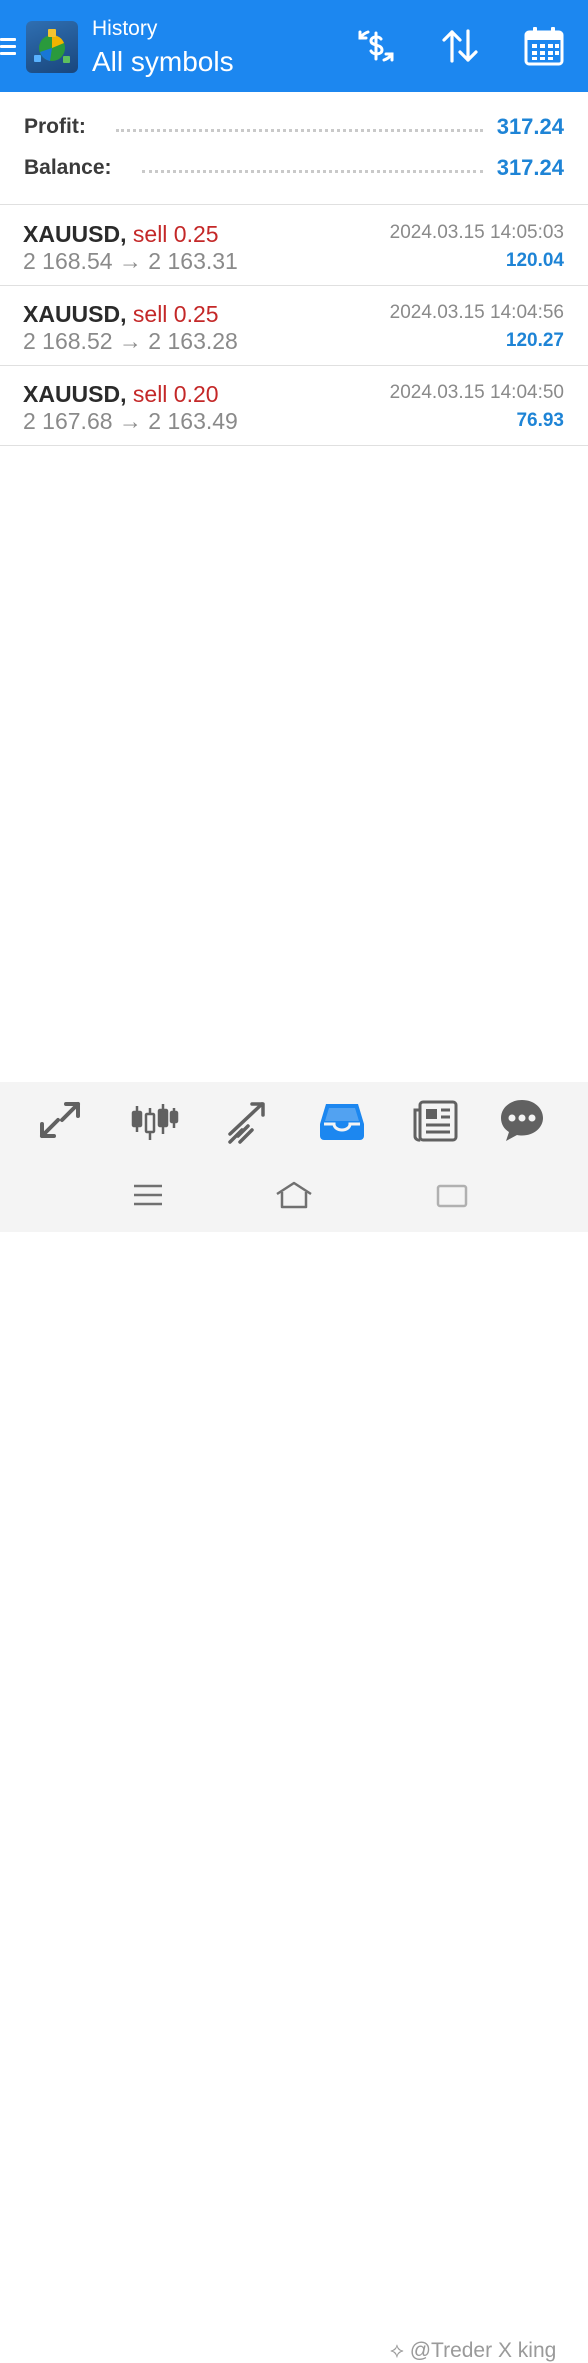 The height and width of the screenshot is (2363, 588). Describe the element at coordinates (294, 1195) in the screenshot. I see `home-icon` at that location.